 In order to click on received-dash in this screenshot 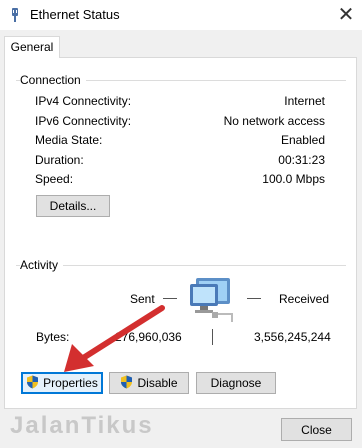, I will do `click(254, 298)`.